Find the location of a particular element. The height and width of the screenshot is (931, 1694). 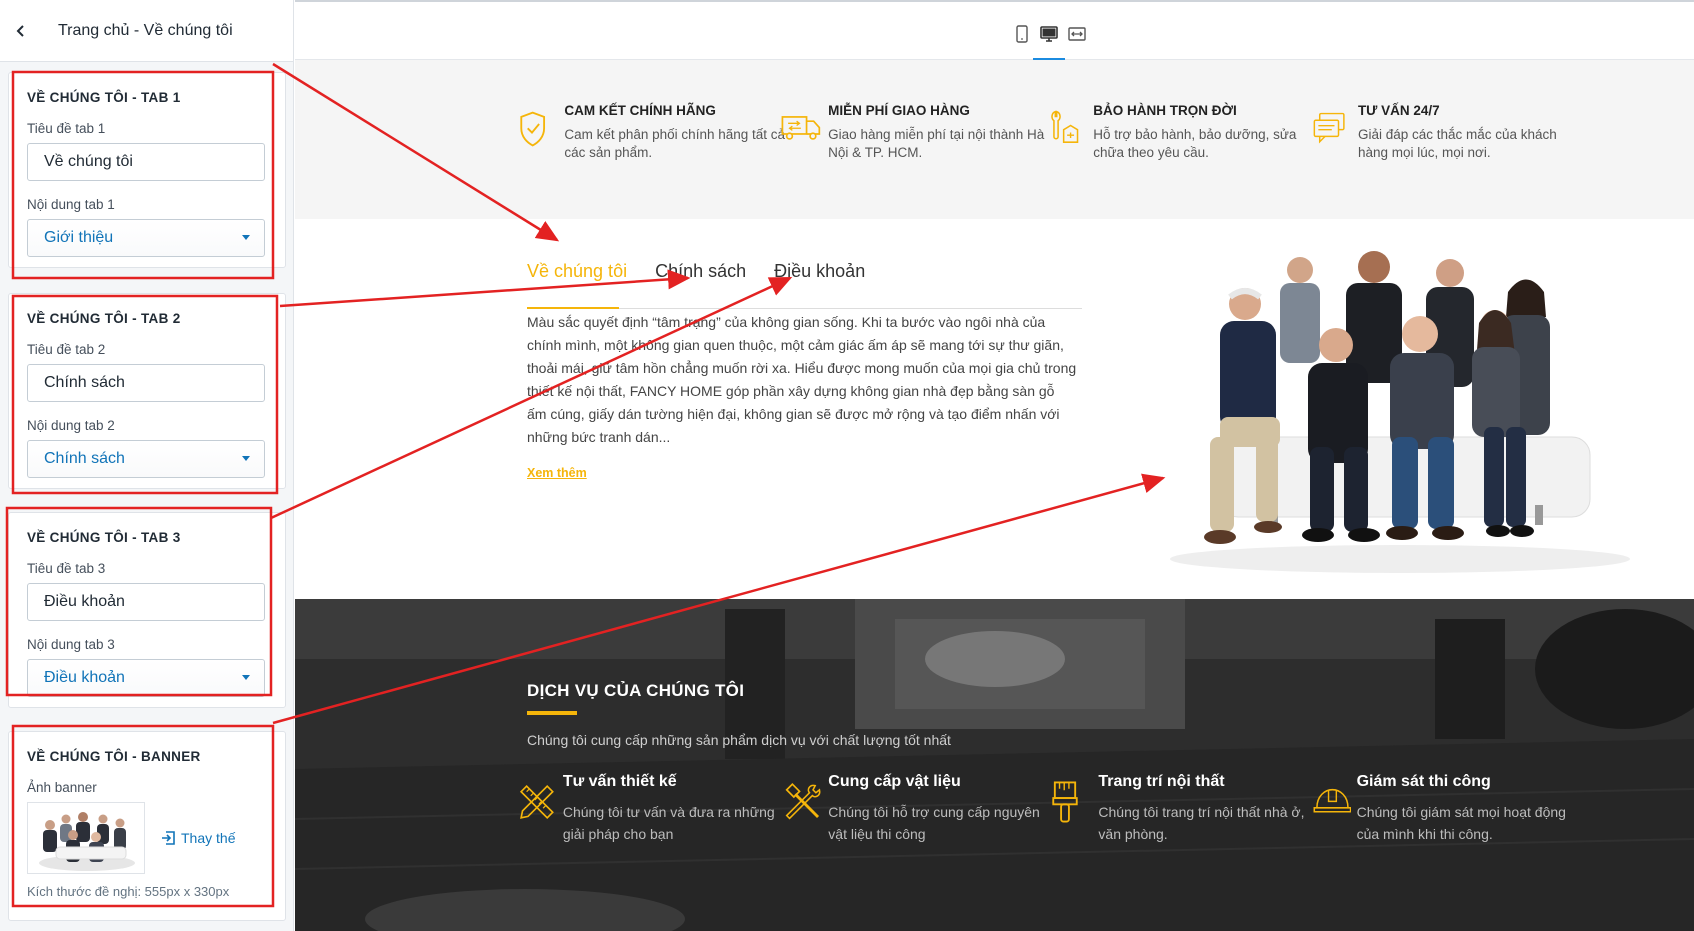

about-tabs: Về chúng tôi Chính sách Điều khoản is located at coordinates (804, 282).